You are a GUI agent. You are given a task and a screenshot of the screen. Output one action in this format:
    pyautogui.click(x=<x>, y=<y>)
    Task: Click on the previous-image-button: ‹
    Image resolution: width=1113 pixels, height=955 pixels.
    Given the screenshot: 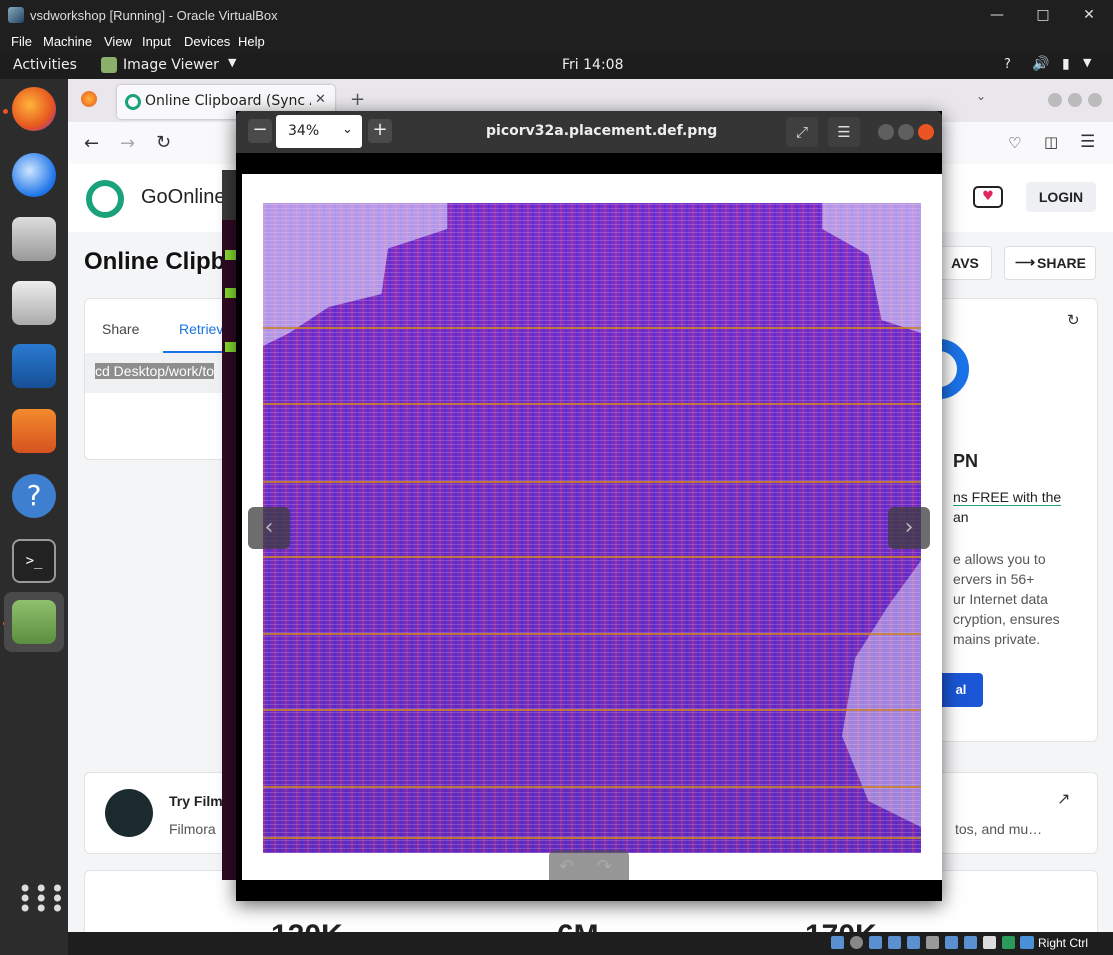 What is the action you would take?
    pyautogui.click(x=269, y=528)
    